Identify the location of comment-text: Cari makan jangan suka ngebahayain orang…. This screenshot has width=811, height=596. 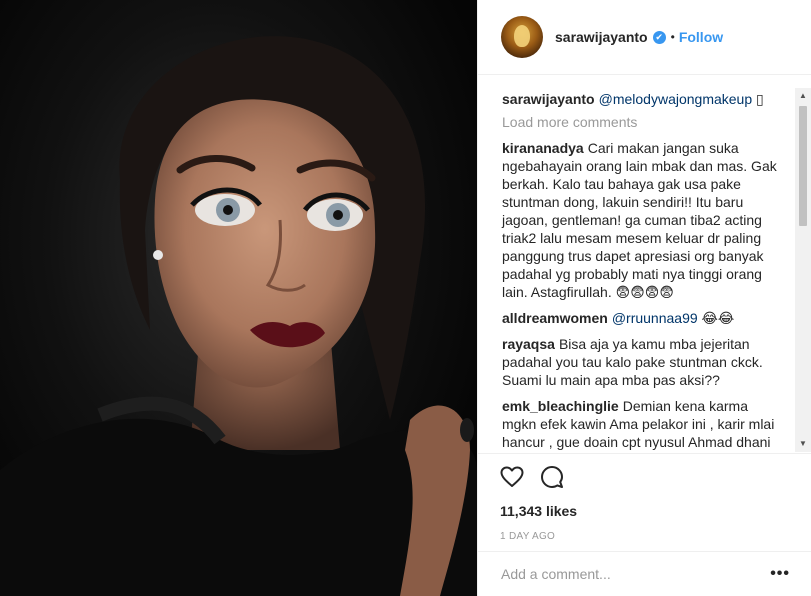
(639, 220).